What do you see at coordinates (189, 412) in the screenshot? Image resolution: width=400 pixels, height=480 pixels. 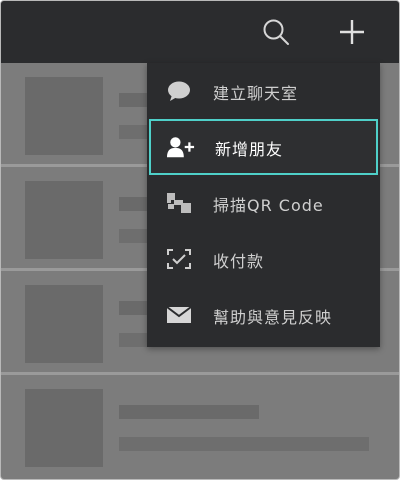 I see `title-placeholder` at bounding box center [189, 412].